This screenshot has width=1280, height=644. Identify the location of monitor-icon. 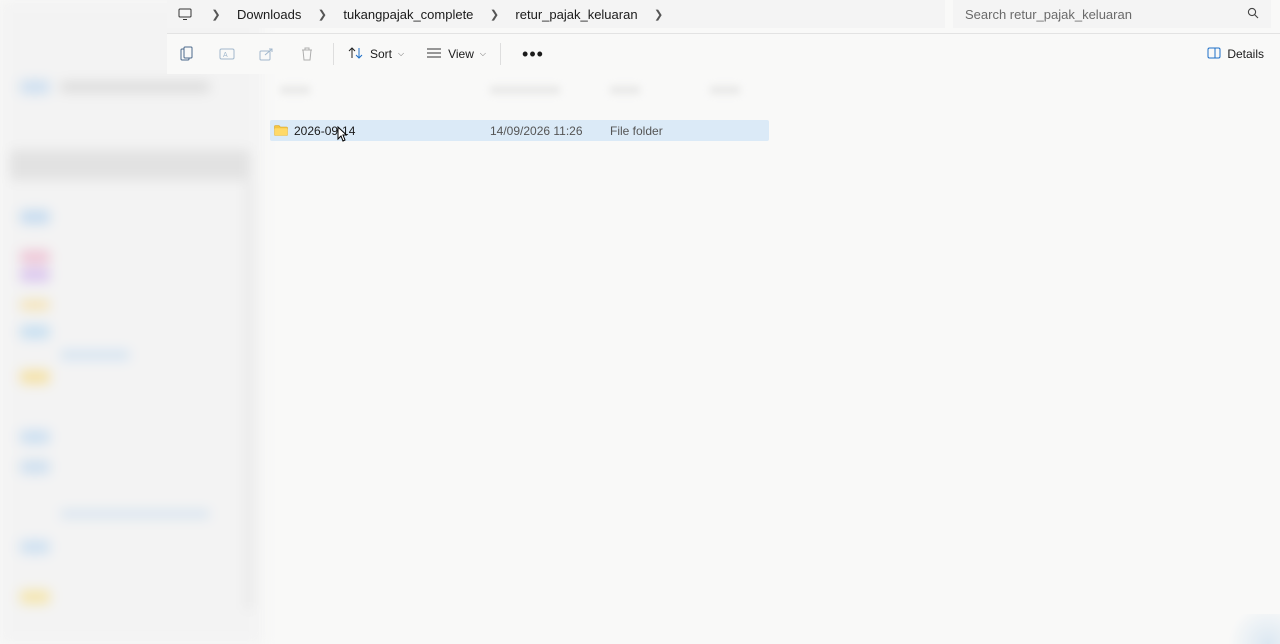
(185, 14).